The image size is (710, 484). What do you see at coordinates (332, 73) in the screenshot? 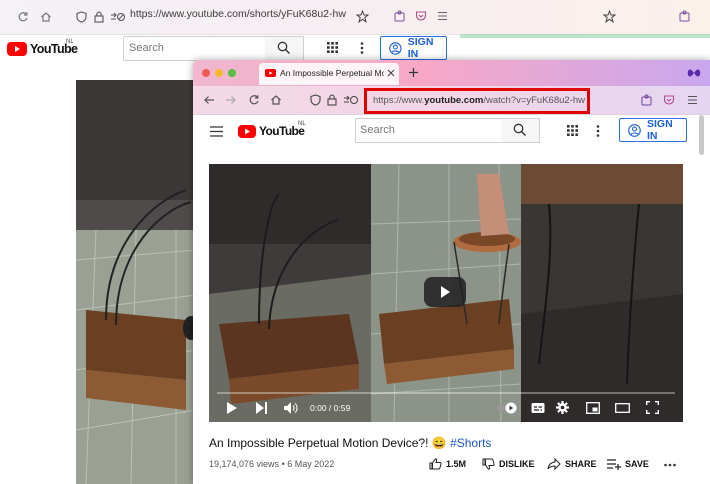
I see `tab-title: An Impossible Perpetual Motion` at bounding box center [332, 73].